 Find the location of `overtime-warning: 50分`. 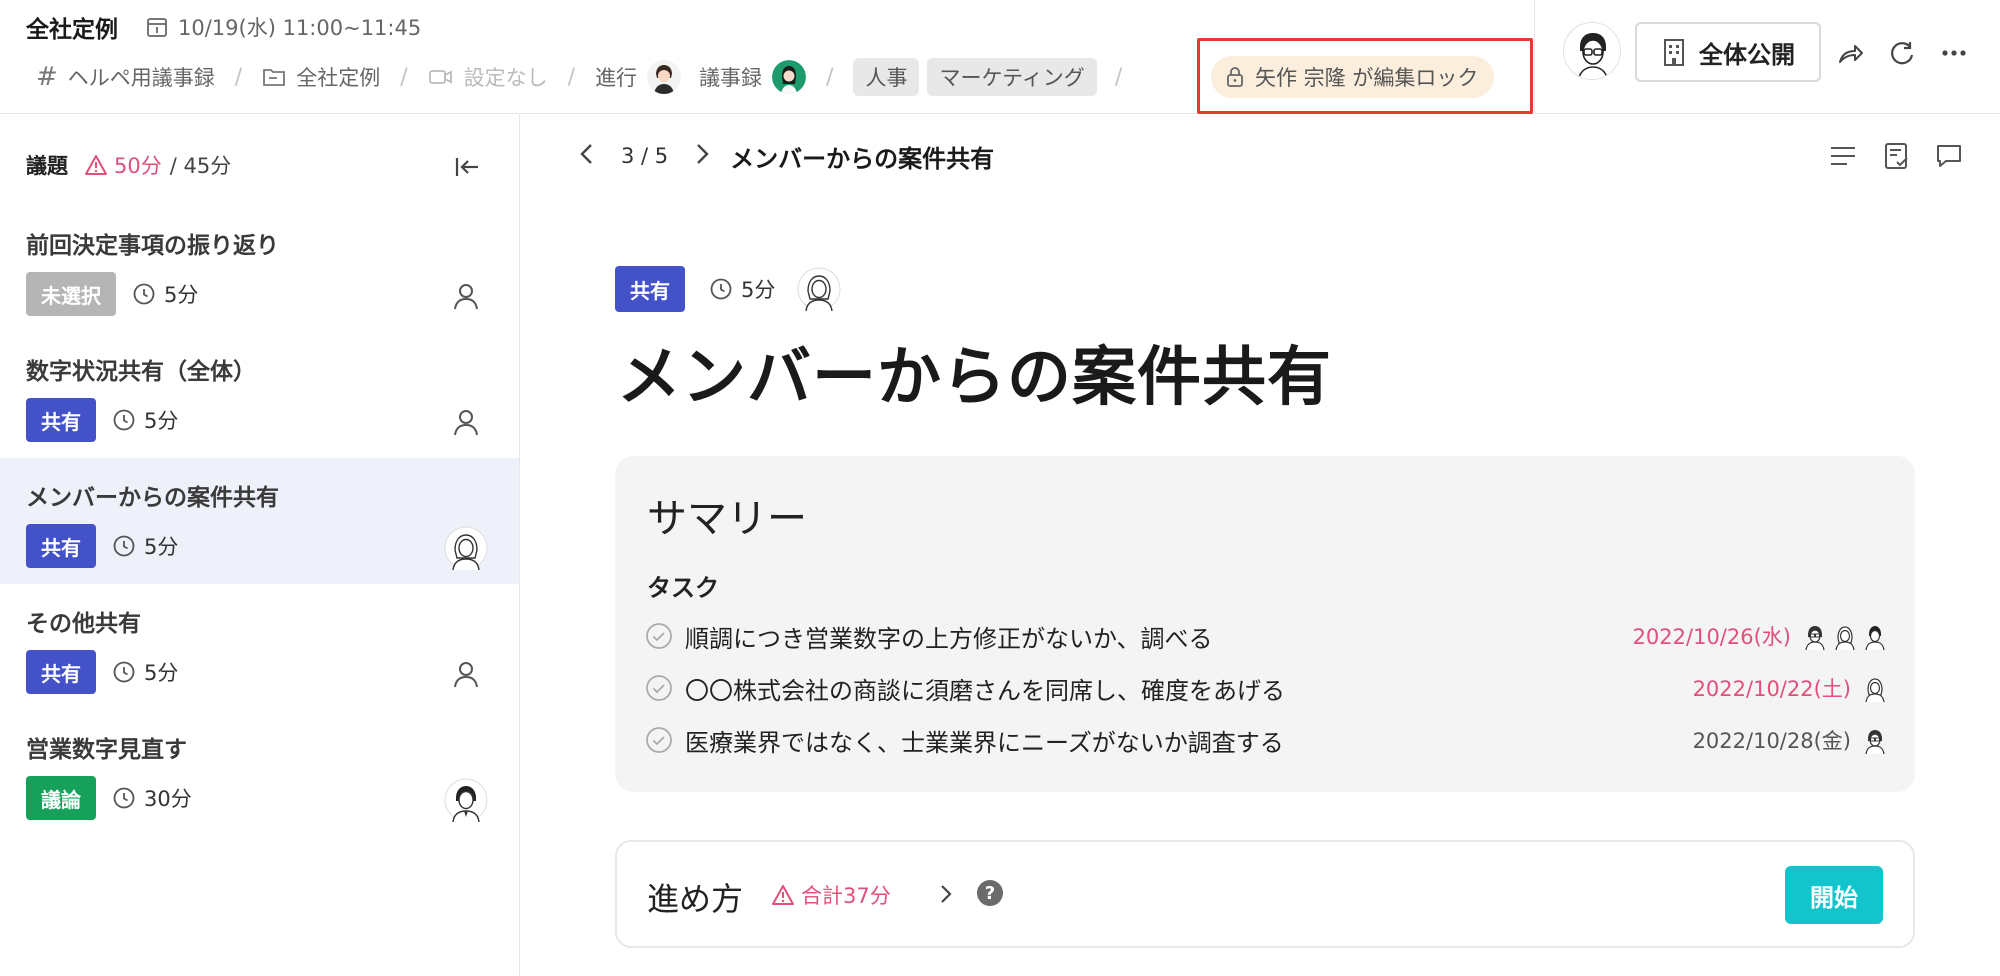

overtime-warning: 50分 is located at coordinates (123, 165).